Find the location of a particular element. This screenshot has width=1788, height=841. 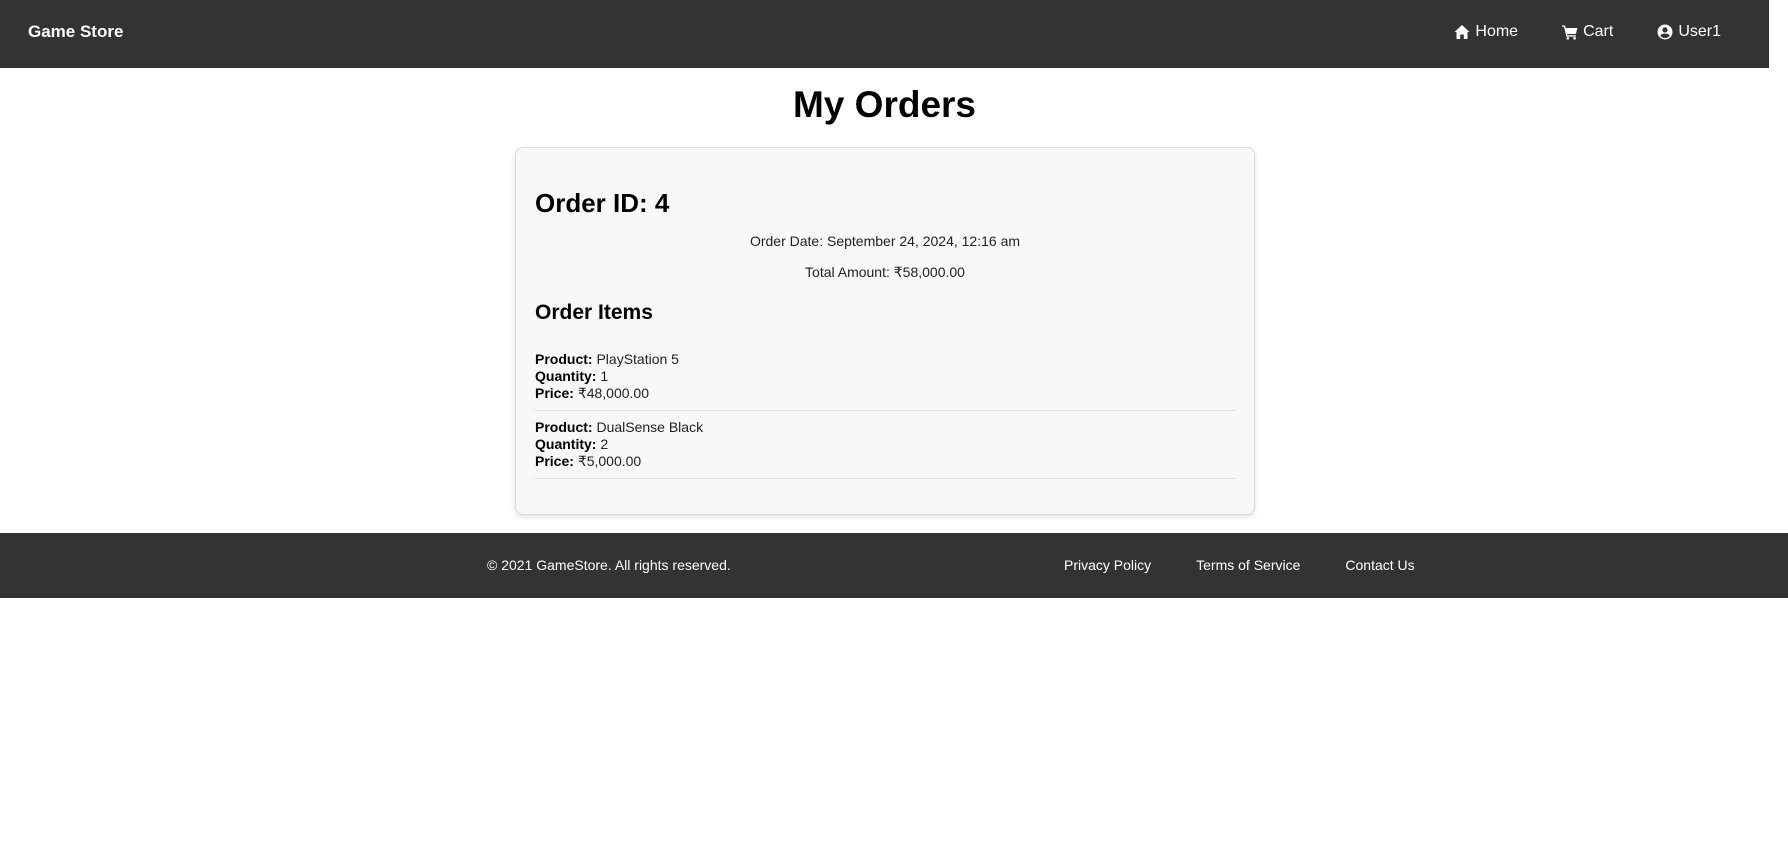

nav-user-link: User1 is located at coordinates (1689, 32).